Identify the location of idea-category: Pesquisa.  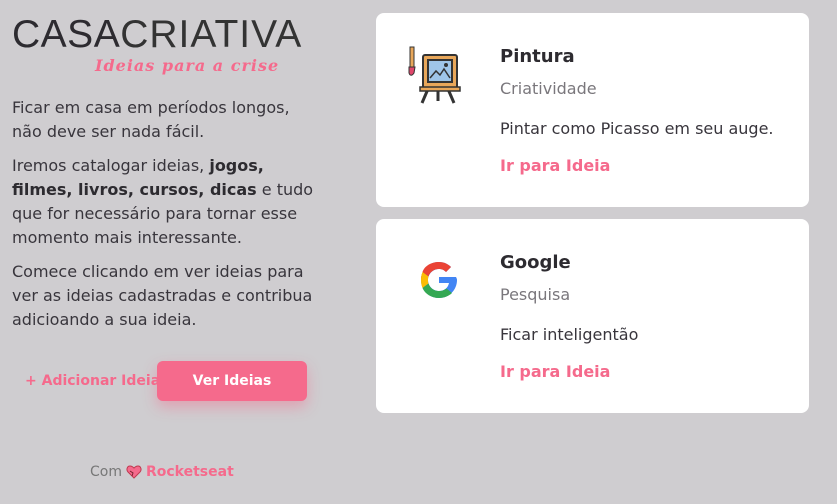
(535, 294).